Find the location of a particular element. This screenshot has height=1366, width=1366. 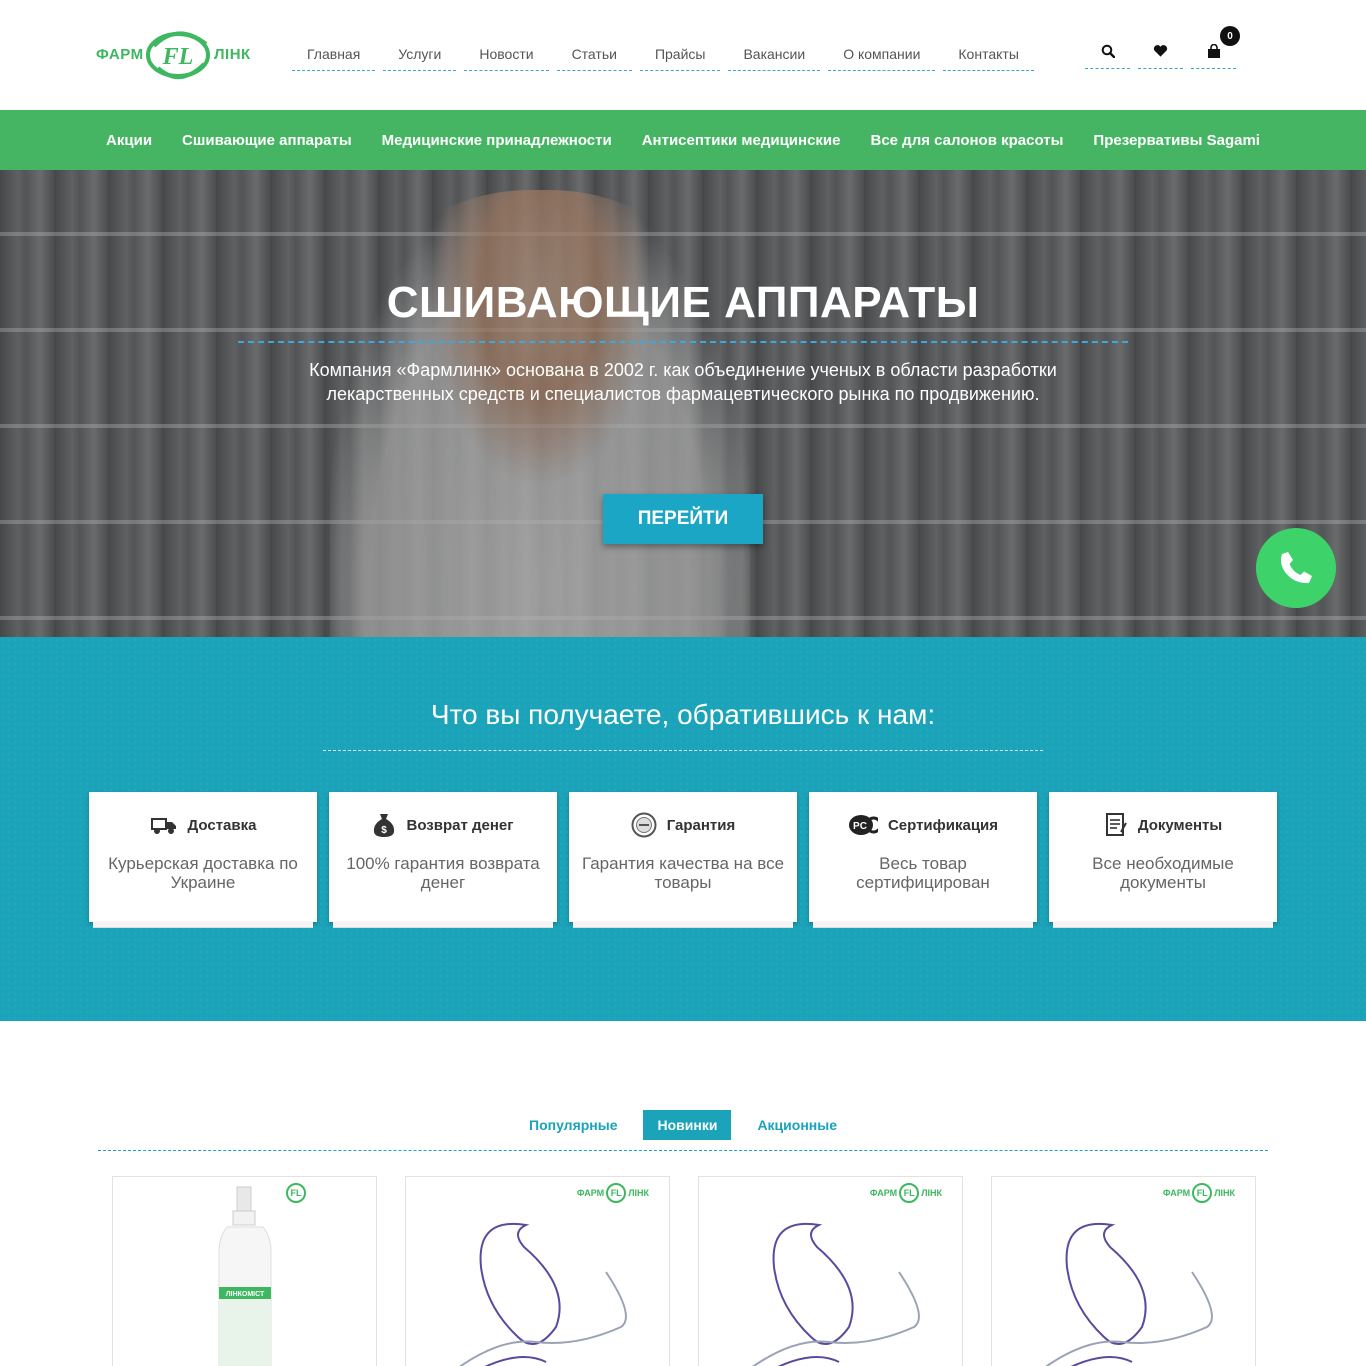

cart-button: 0 is located at coordinates (1215, 47).